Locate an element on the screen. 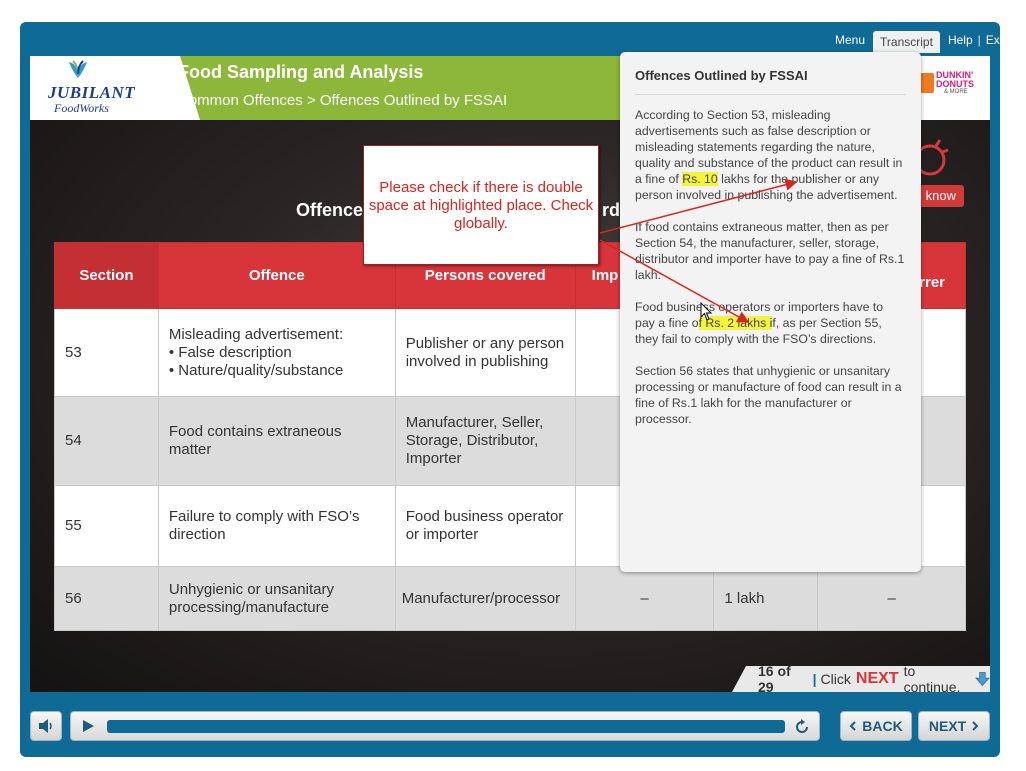 The height and width of the screenshot is (771, 1026). logo-line-2: FoodWorks is located at coordinates (81, 108).